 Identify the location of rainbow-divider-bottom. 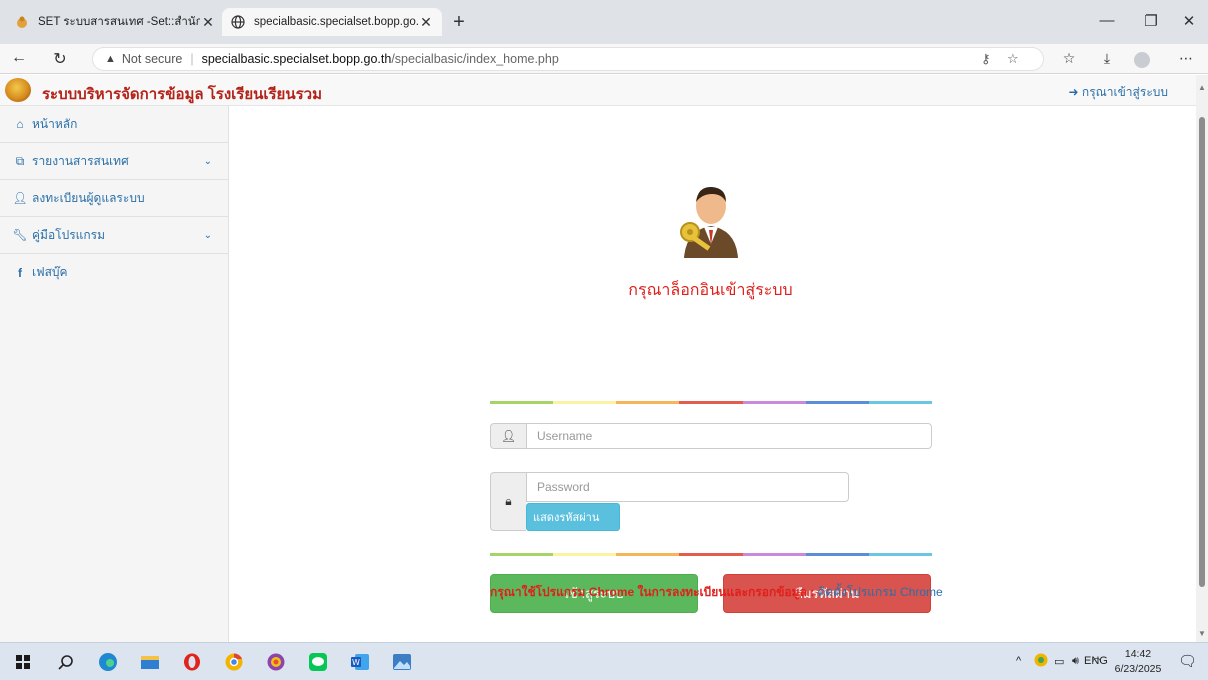
(711, 554).